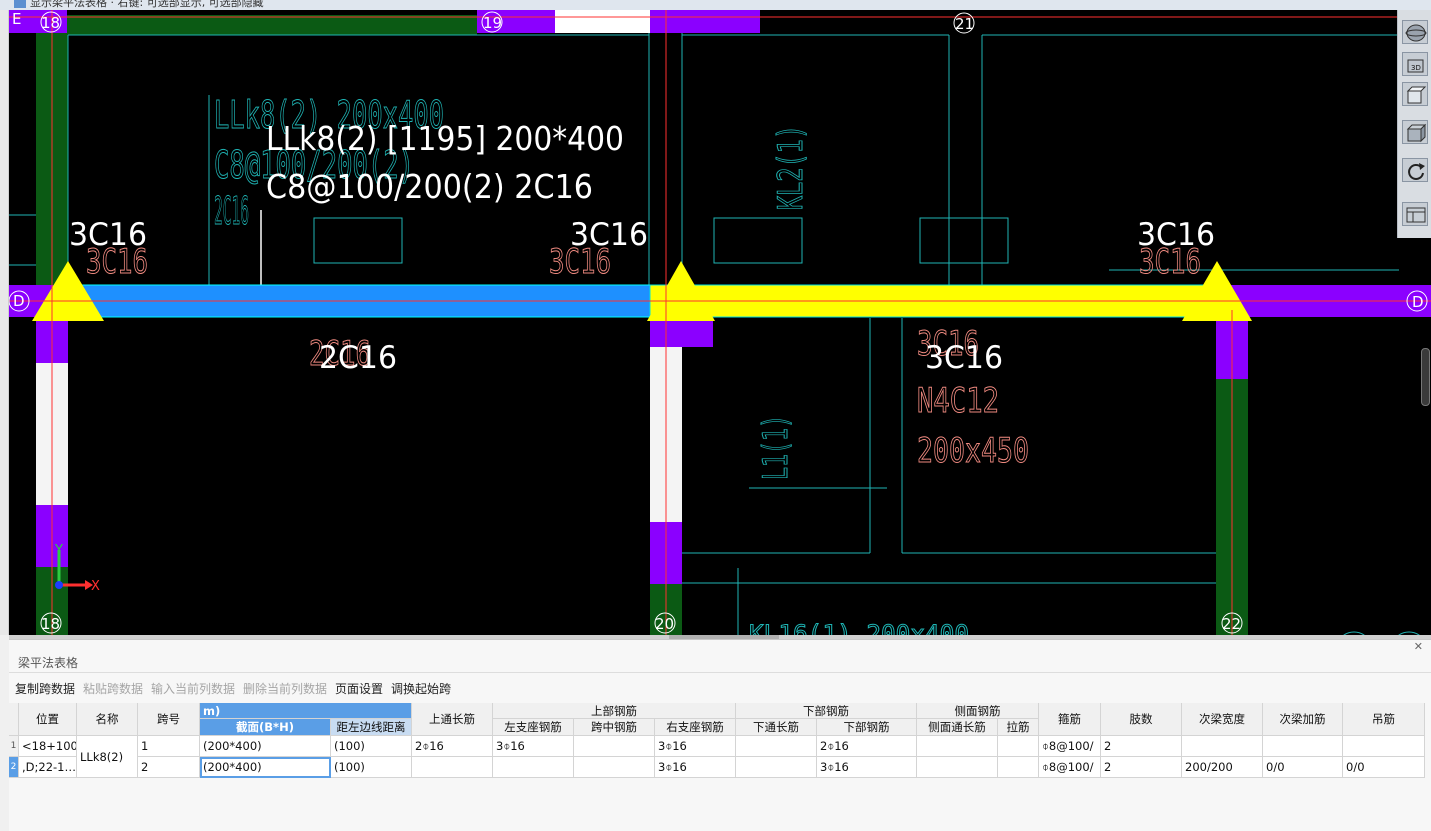  What do you see at coordinates (169, 719) in the screenshot?
I see `col-header-span: 跨号` at bounding box center [169, 719].